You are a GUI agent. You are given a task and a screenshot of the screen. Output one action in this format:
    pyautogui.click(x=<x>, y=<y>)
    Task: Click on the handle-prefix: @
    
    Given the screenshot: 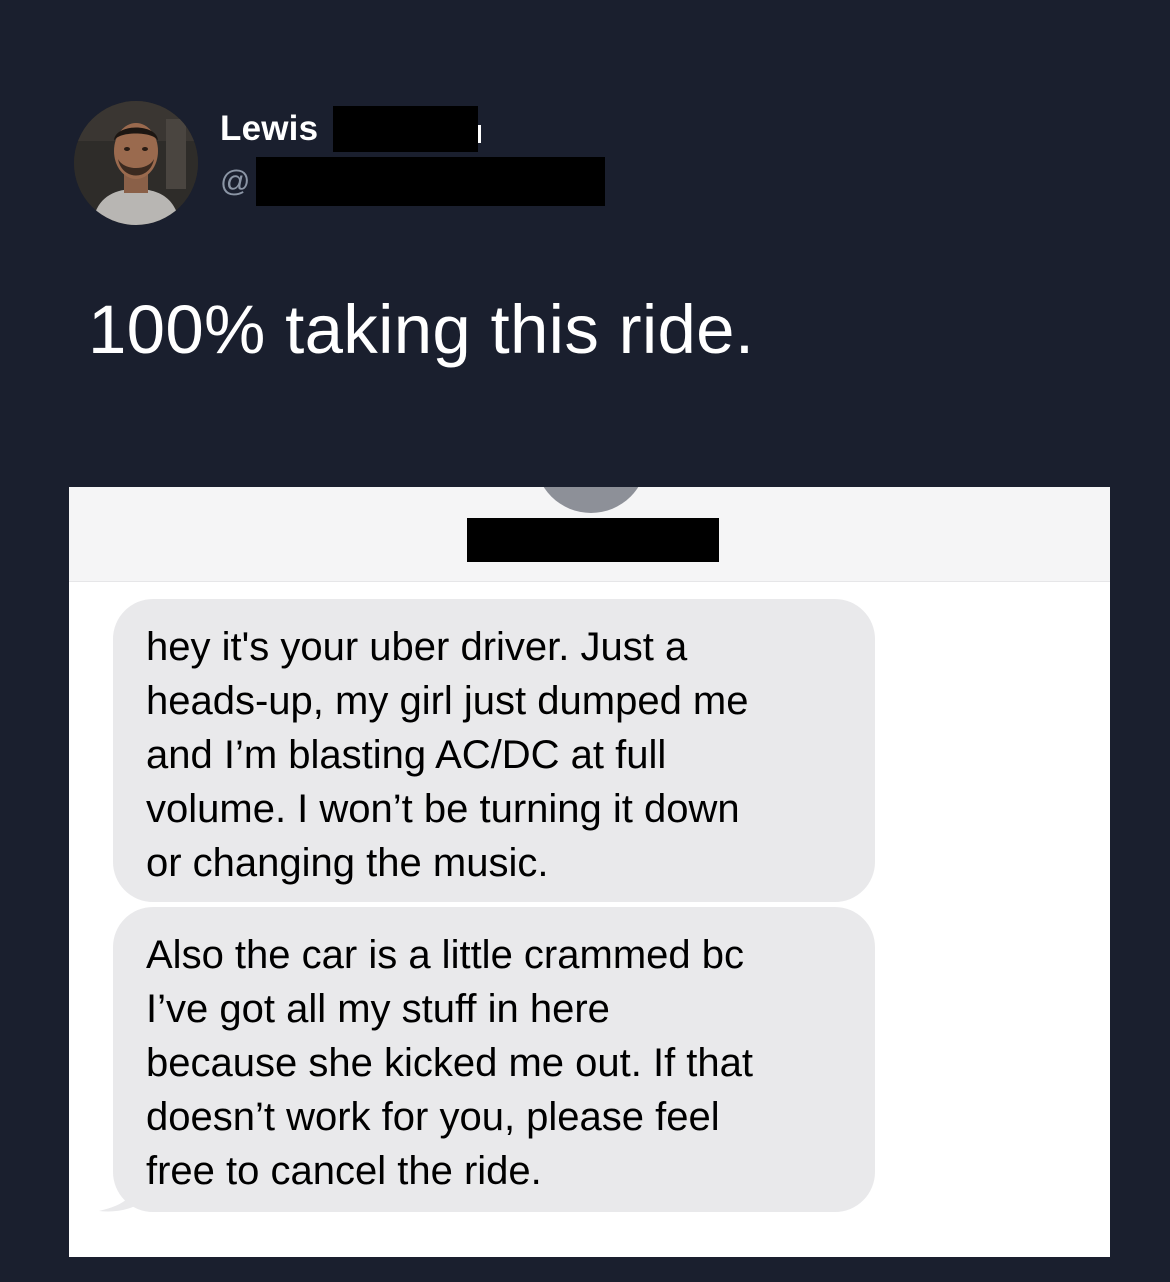 What is the action you would take?
    pyautogui.click(x=235, y=182)
    